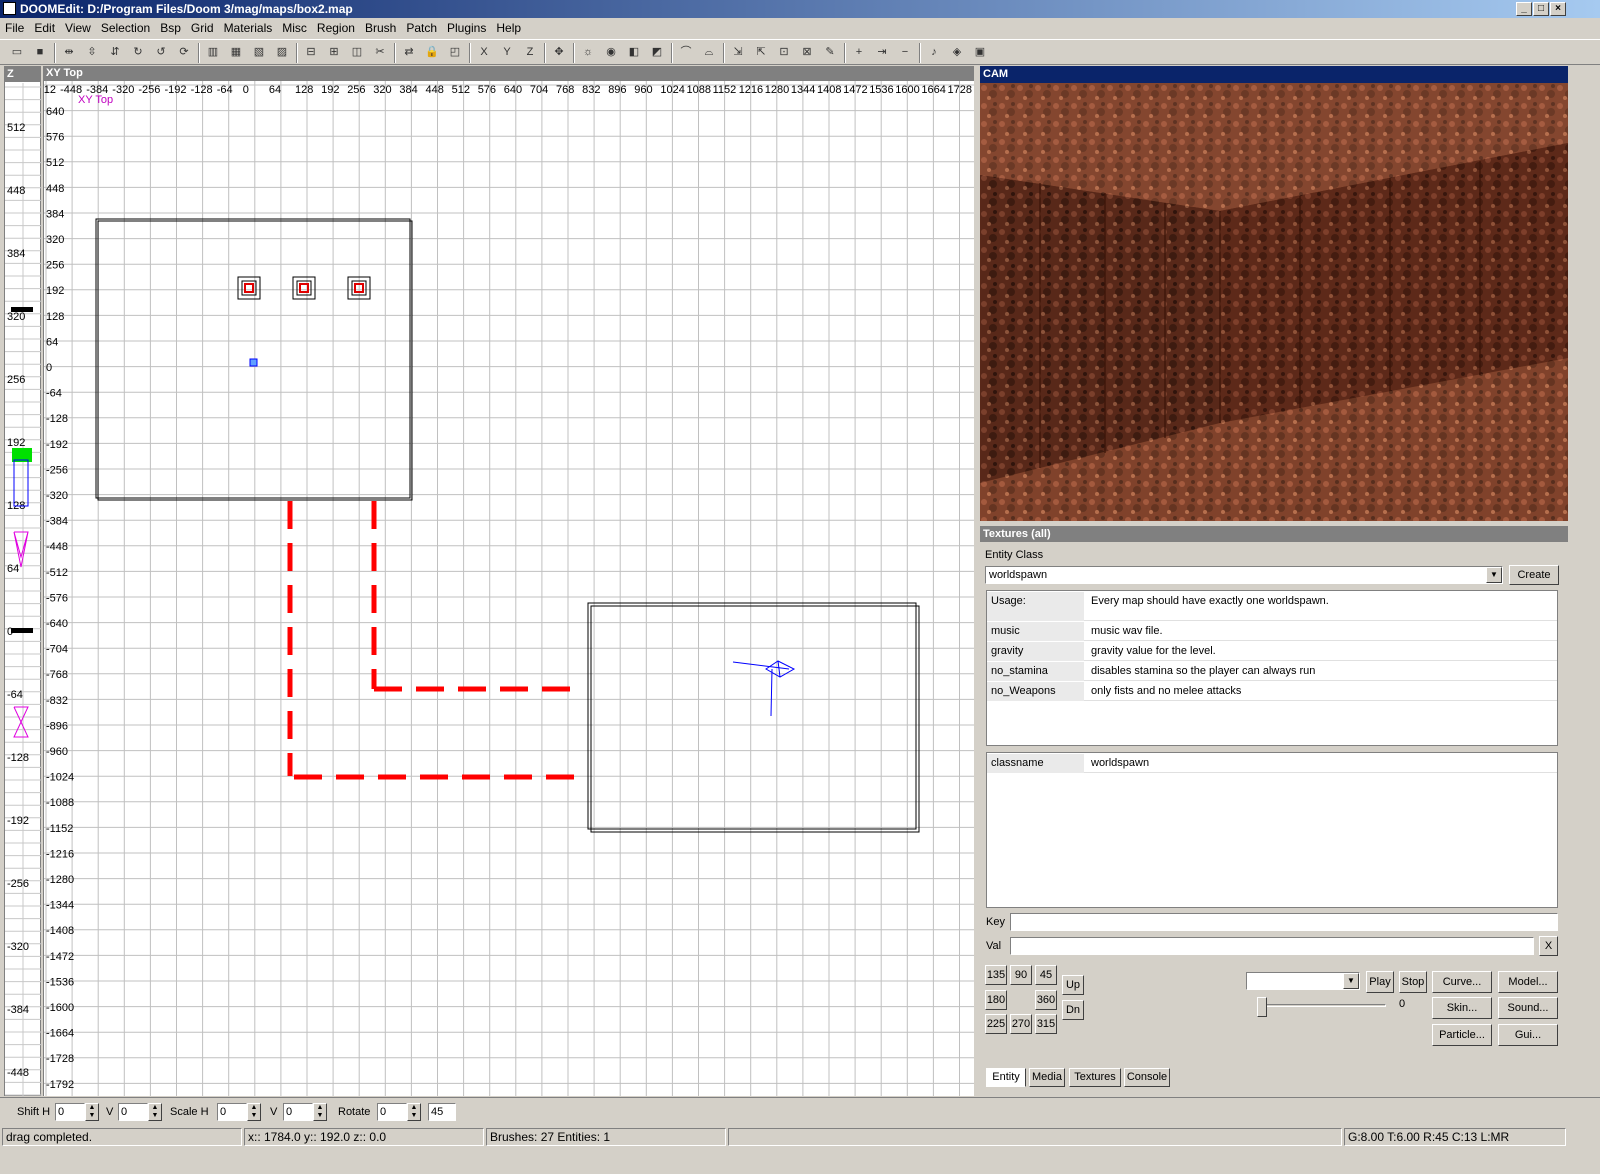 Image resolution: width=1600 pixels, height=1174 pixels. Describe the element at coordinates (905, 52) in the screenshot. I see `delete-icon: −` at that location.